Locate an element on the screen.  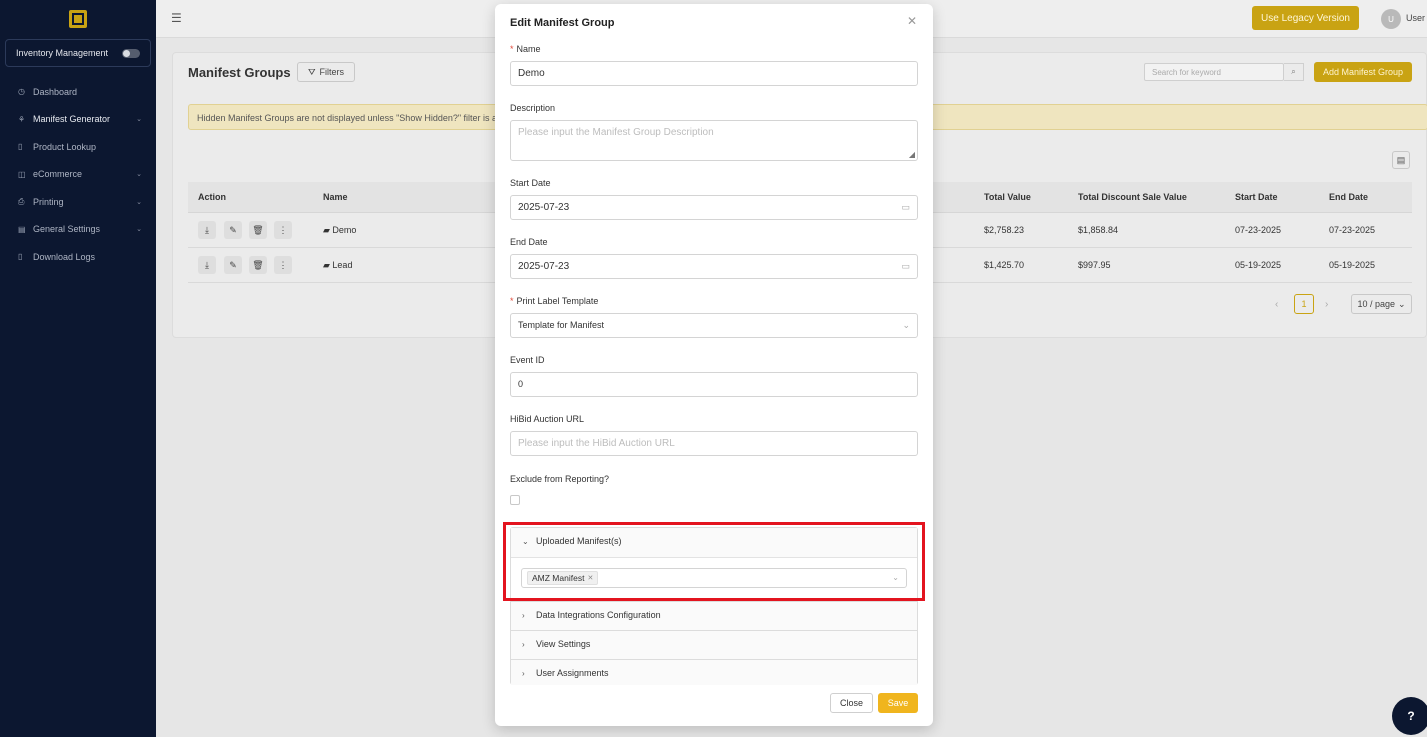
resize-handle-icon: ◢ is located at coordinates (912, 154).